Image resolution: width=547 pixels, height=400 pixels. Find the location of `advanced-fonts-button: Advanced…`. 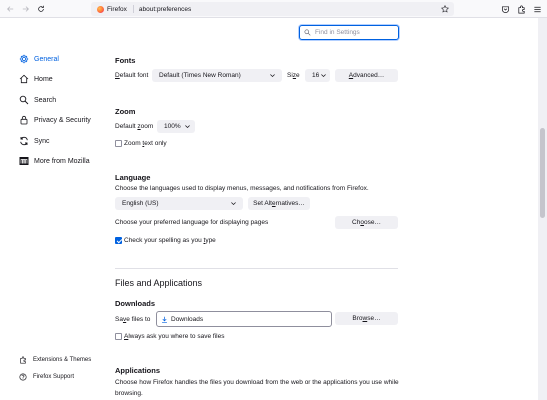

advanced-fonts-button: Advanced… is located at coordinates (366, 75).